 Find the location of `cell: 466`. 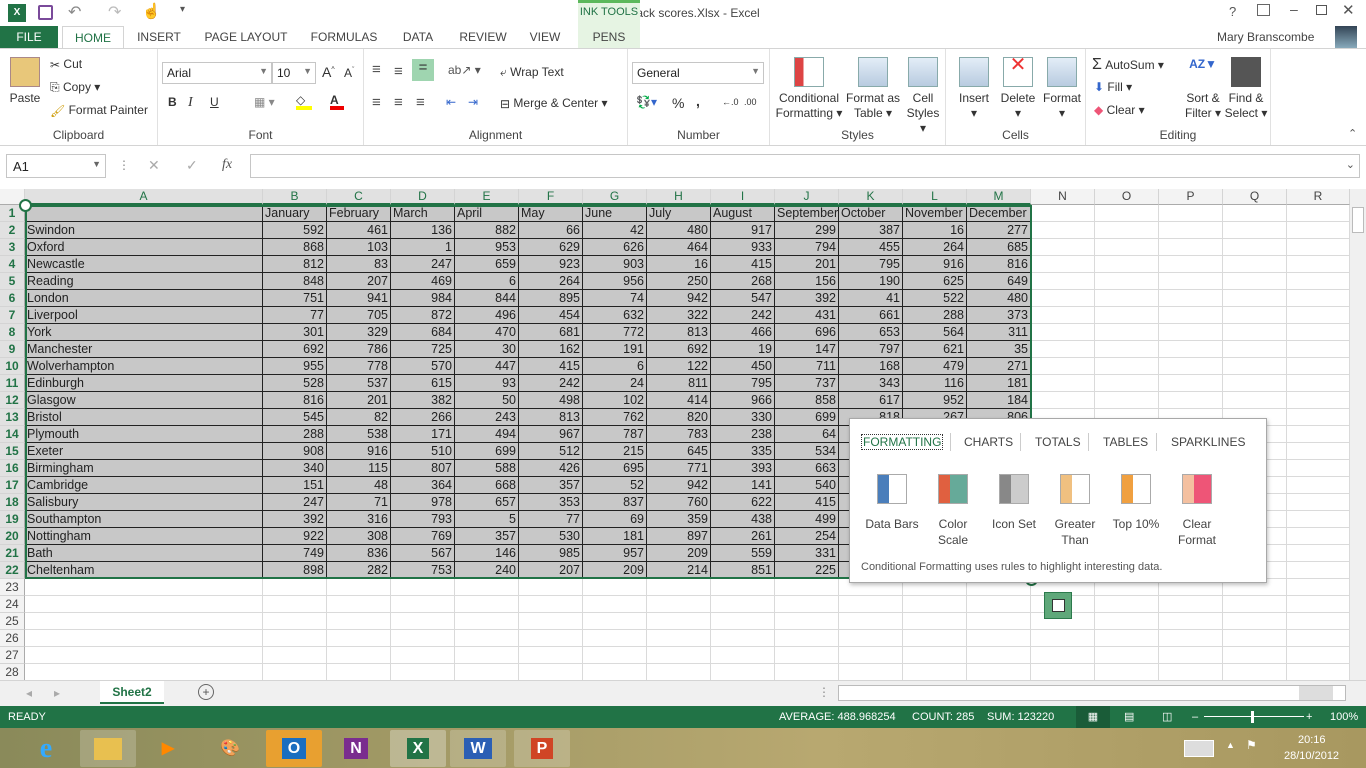

cell: 466 is located at coordinates (743, 332).